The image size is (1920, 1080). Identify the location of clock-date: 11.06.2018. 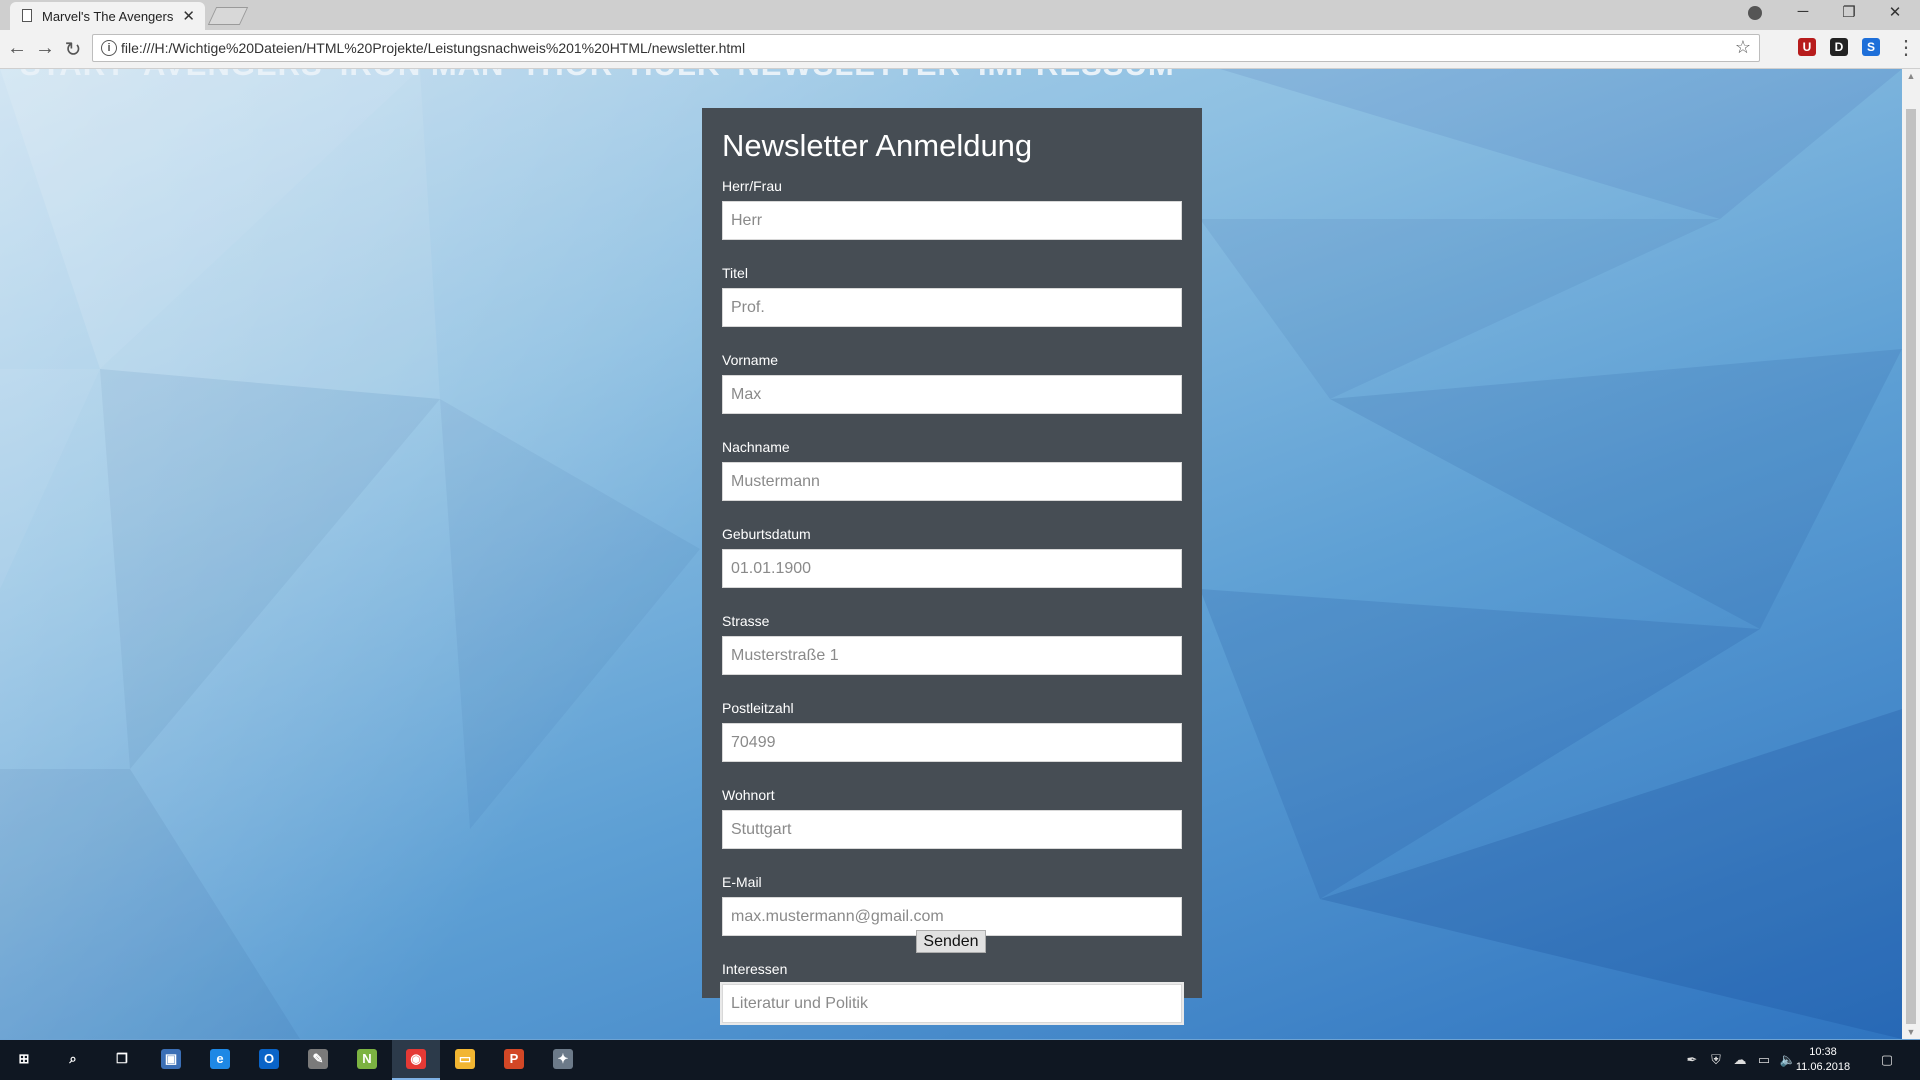
(1823, 1067).